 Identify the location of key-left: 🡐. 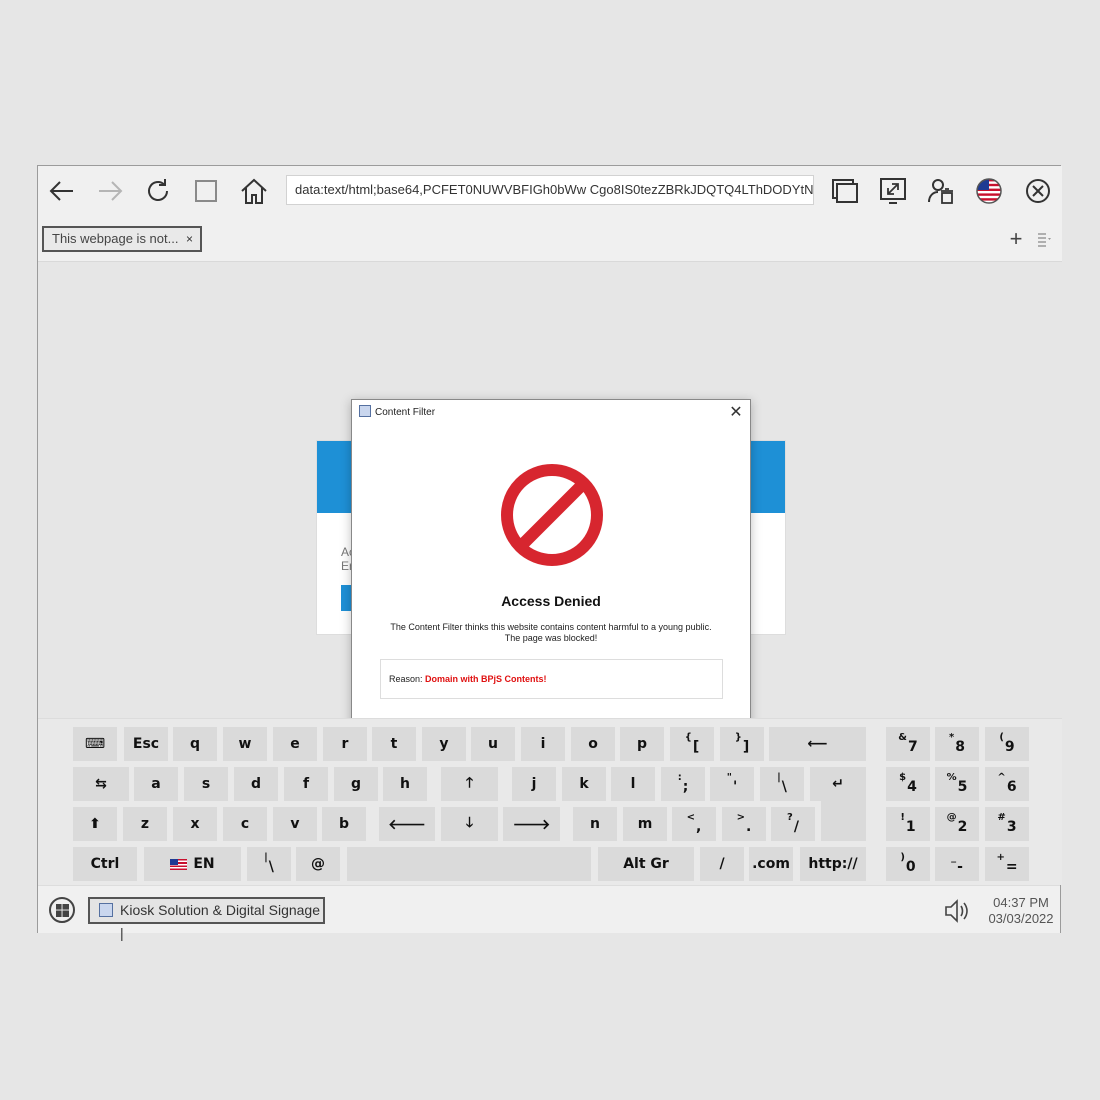
(407, 824).